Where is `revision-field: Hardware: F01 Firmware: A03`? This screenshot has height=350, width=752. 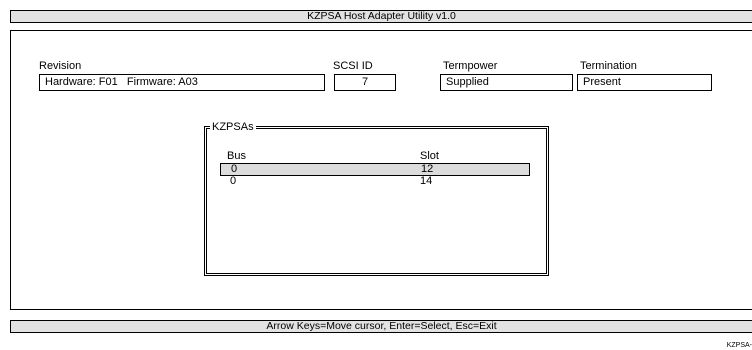
revision-field: Hardware: F01 Firmware: A03 is located at coordinates (182, 82).